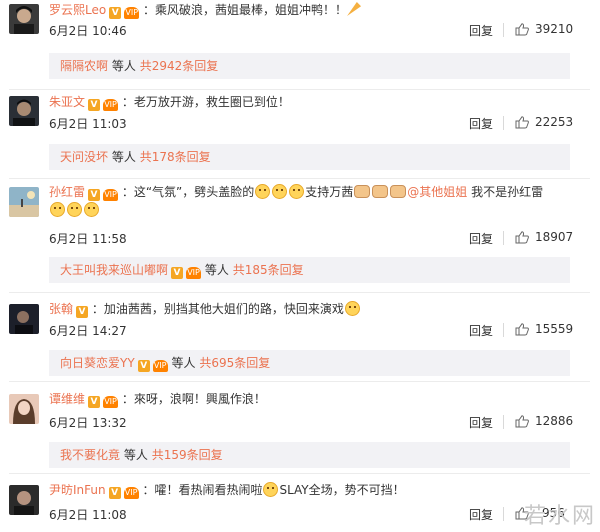  What do you see at coordinates (234, 363) in the screenshot?
I see `sub-reply-count: 共695条回复` at bounding box center [234, 363].